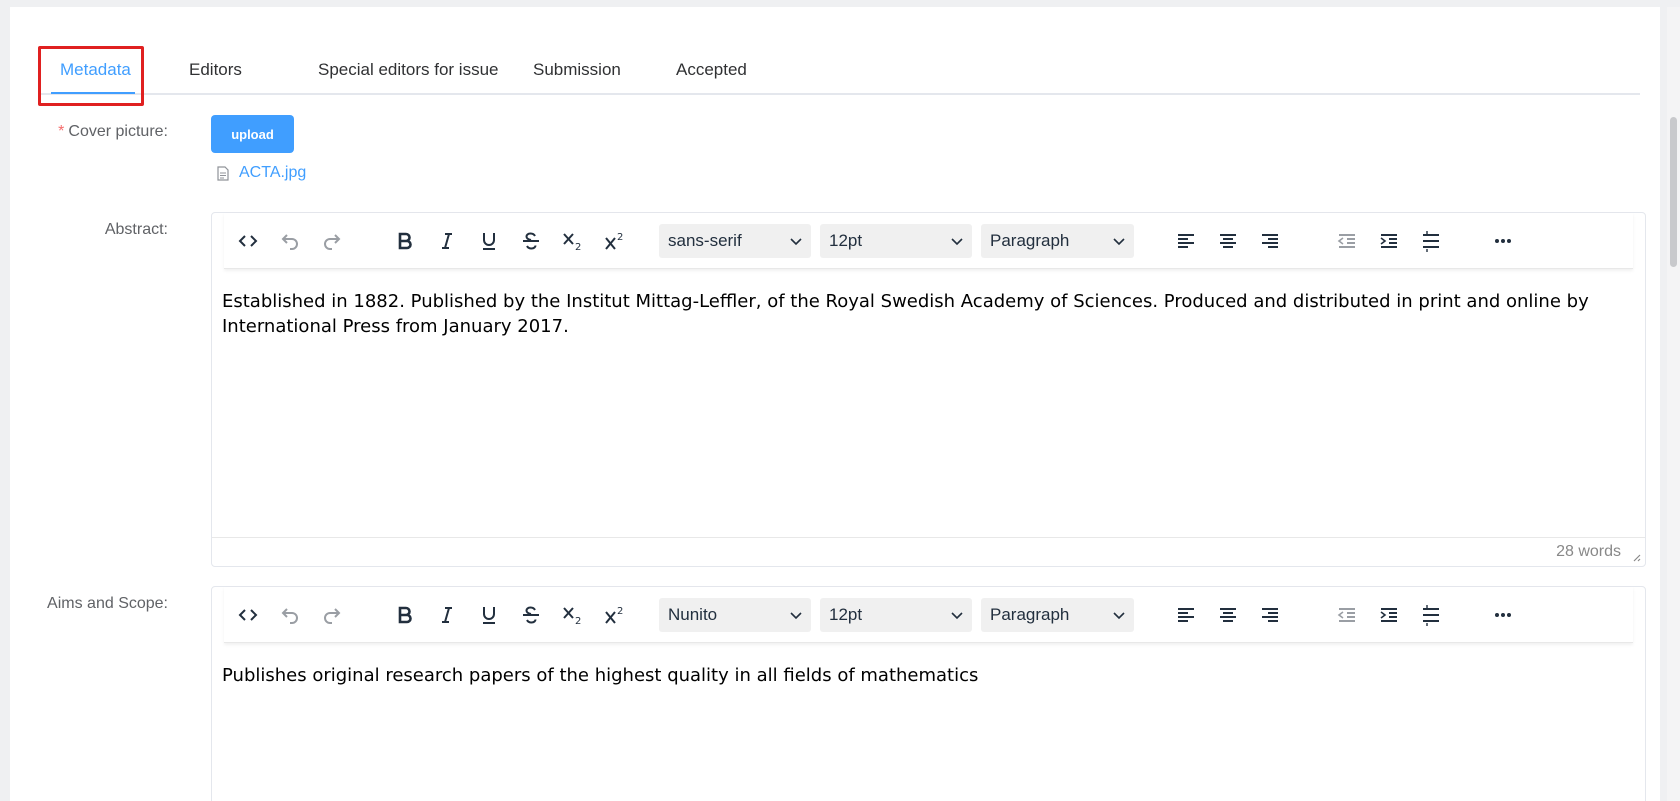 The height and width of the screenshot is (801, 1680). Describe the element at coordinates (91, 76) in the screenshot. I see `highlight-box` at that location.